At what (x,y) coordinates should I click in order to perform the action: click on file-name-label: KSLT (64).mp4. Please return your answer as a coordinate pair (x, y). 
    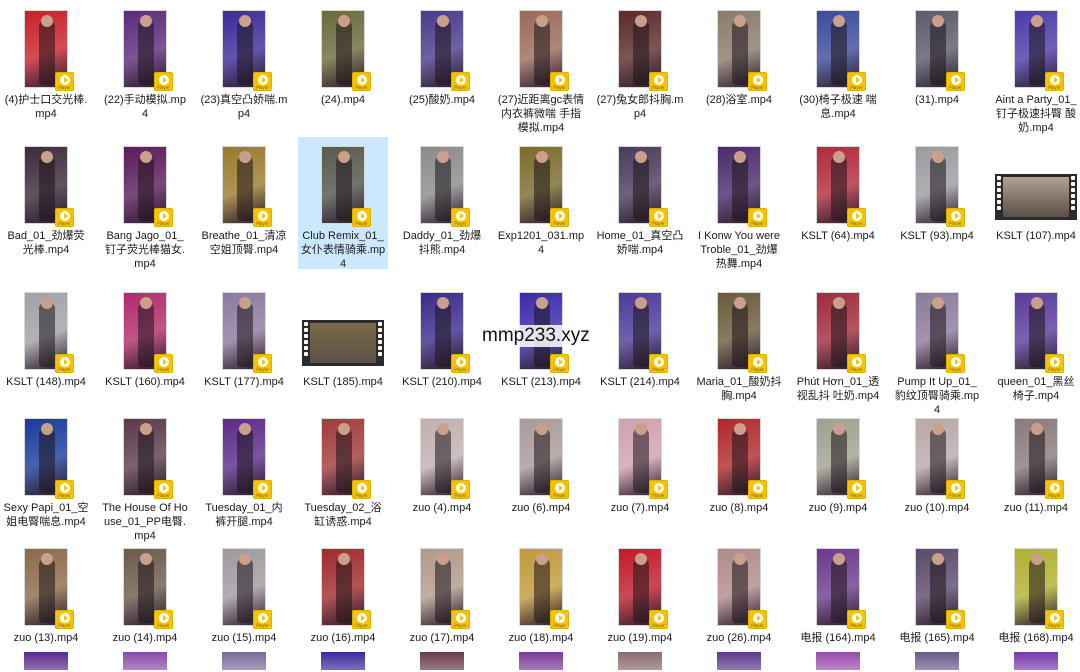
    Looking at the image, I should click on (838, 236).